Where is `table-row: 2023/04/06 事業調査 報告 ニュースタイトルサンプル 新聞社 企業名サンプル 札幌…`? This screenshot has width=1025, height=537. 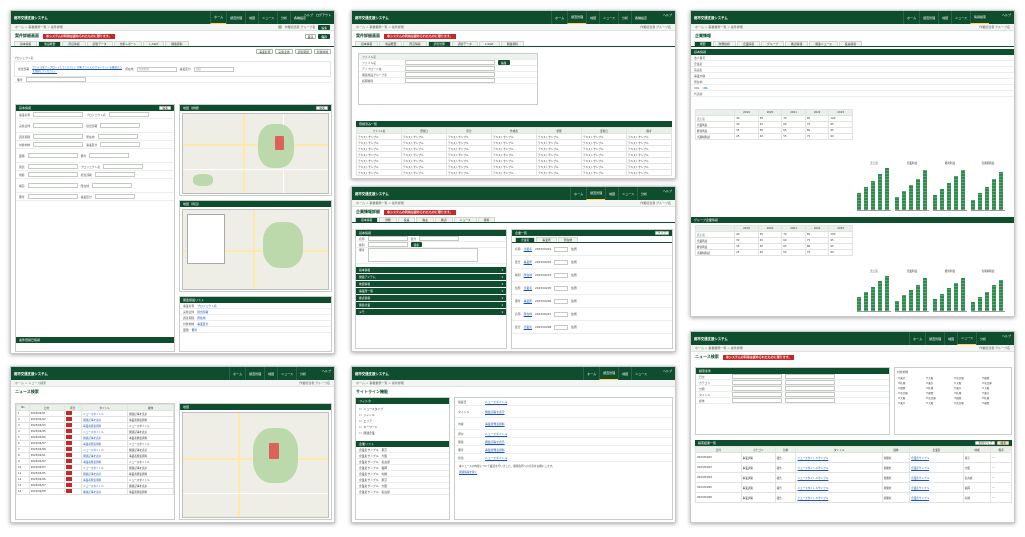 table-row: 2023/04/06 事業調査 報告 ニュースタイトルサンプル 新聞社 企業名サンプル 札幌… is located at coordinates (853, 497).